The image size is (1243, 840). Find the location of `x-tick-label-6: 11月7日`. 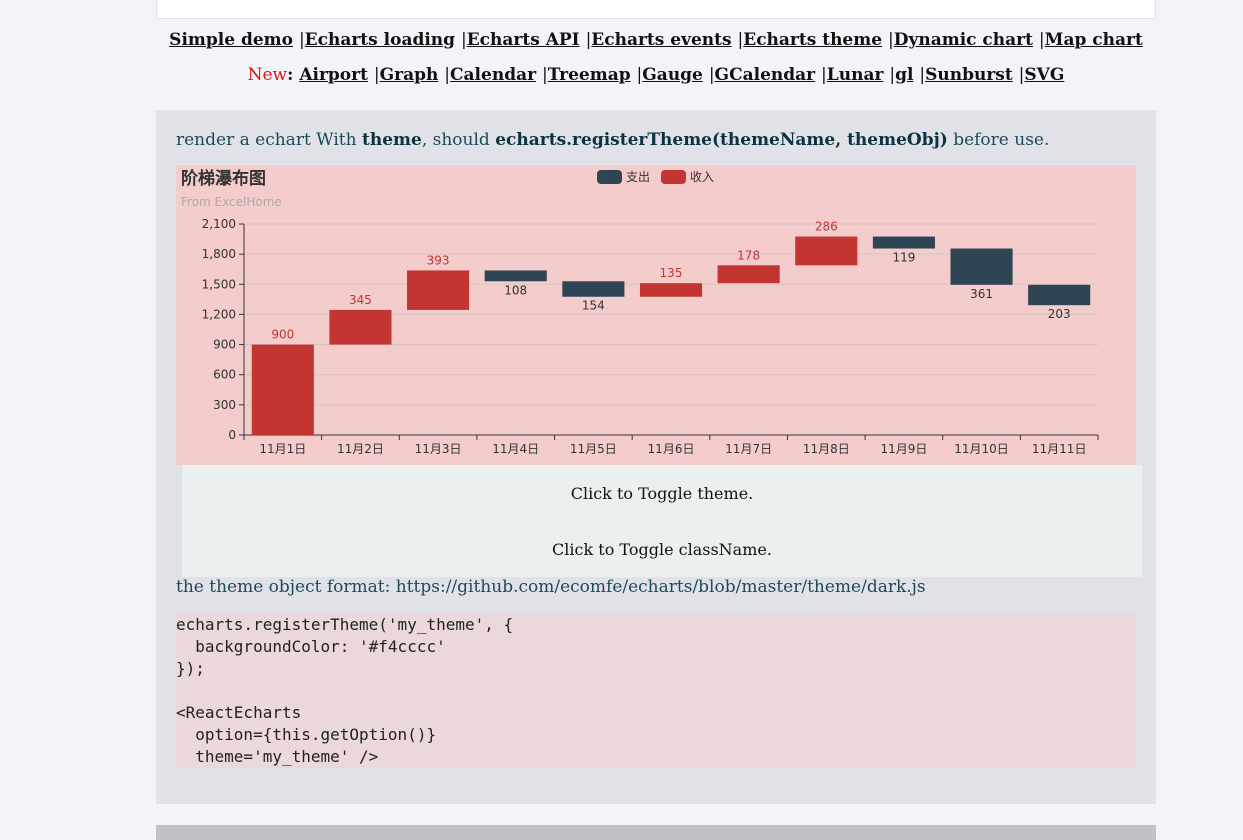

x-tick-label-6: 11月7日 is located at coordinates (748, 449).